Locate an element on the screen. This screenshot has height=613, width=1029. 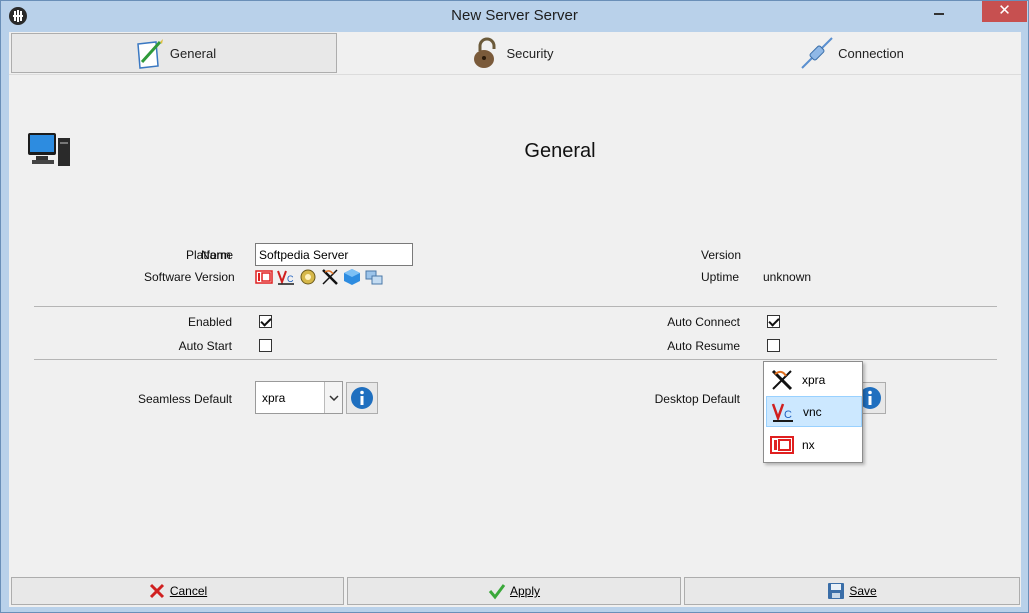
enabled-checkbox is located at coordinates (265, 321).